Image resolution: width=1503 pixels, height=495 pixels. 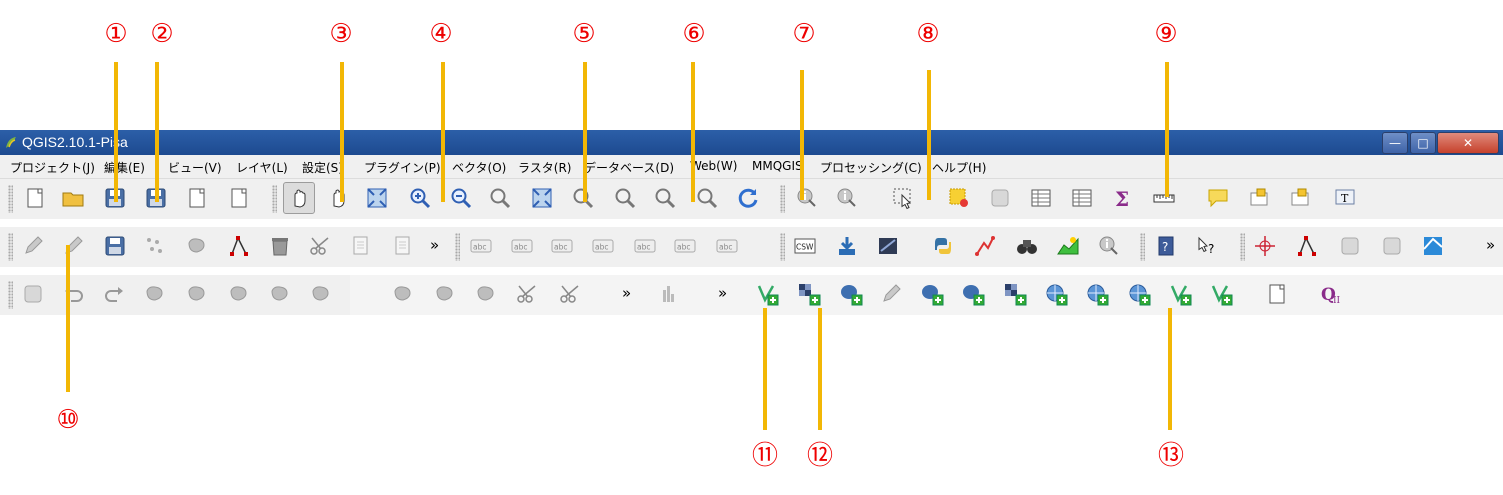 What do you see at coordinates (629, 167) in the screenshot?
I see `menu-database: データベース(D)` at bounding box center [629, 167].